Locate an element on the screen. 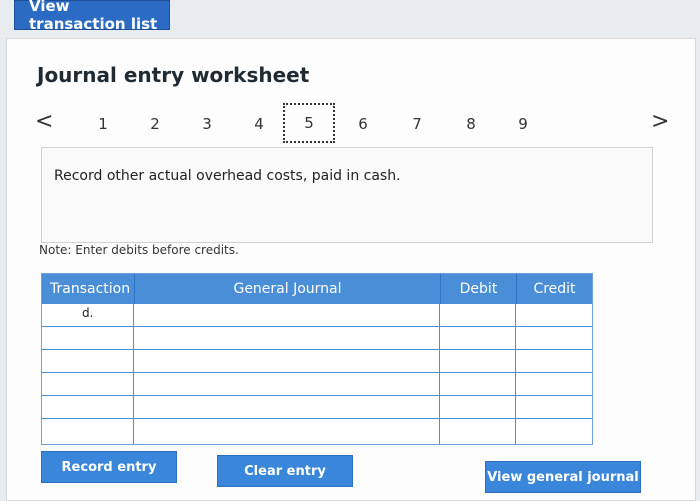 The image size is (700, 501). clear-entry-button: Clear entry is located at coordinates (285, 471).